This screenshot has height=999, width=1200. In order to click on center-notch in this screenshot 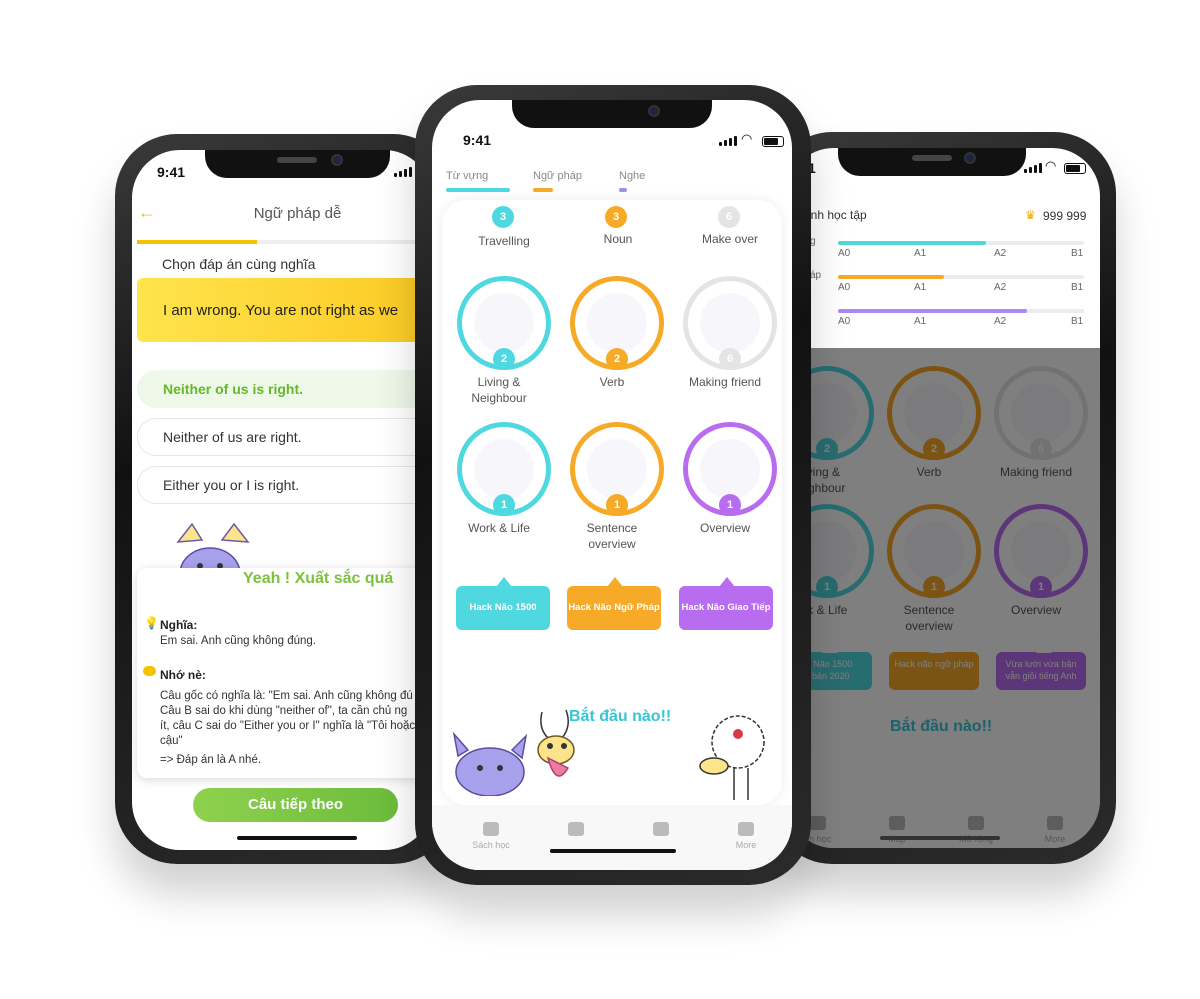, I will do `click(612, 114)`.